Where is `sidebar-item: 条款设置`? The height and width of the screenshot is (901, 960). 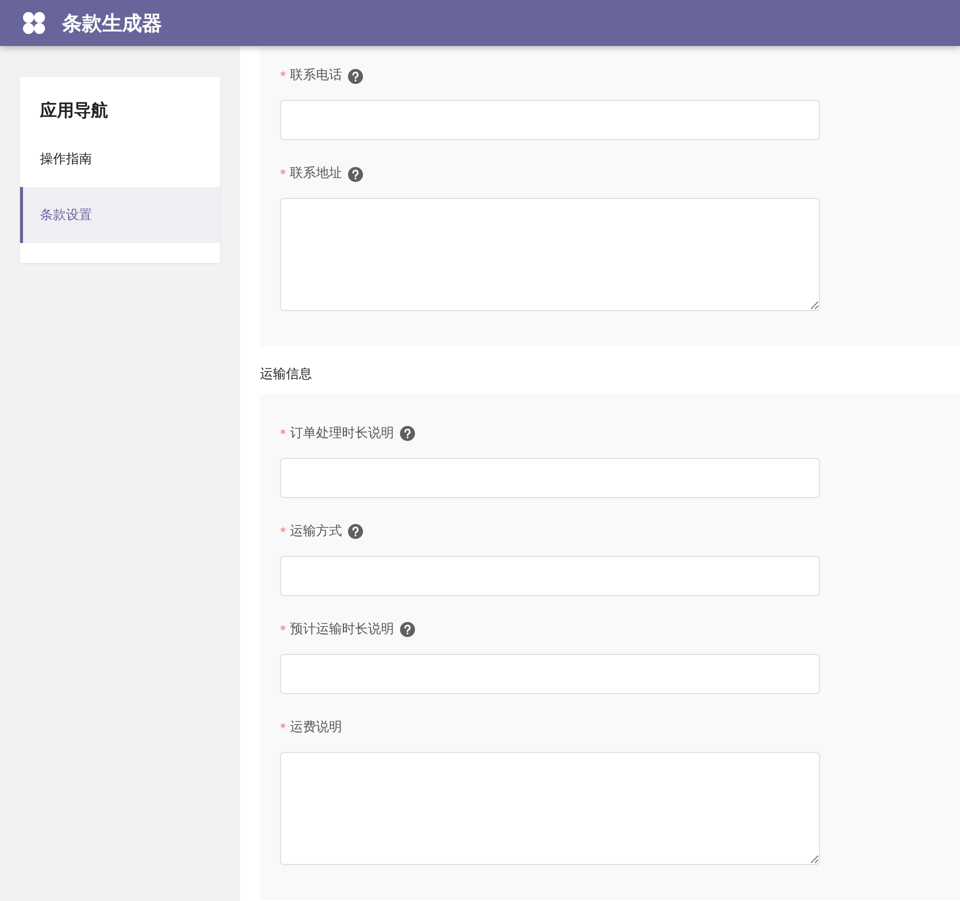 sidebar-item: 条款设置 is located at coordinates (120, 215).